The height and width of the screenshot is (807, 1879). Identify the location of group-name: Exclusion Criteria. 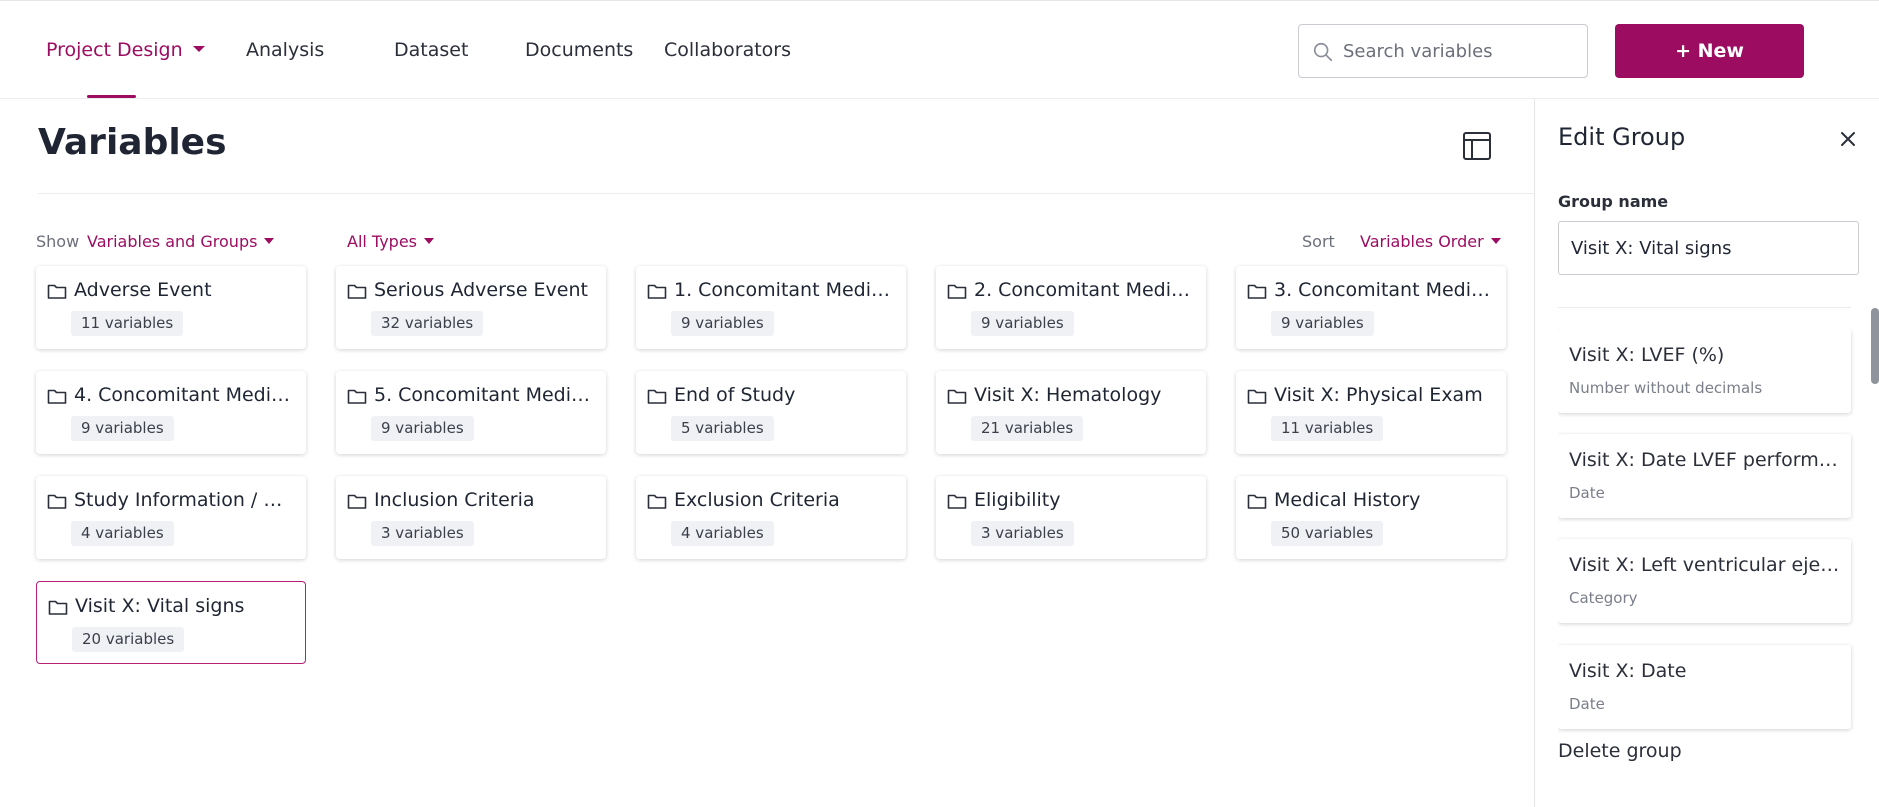
(757, 500).